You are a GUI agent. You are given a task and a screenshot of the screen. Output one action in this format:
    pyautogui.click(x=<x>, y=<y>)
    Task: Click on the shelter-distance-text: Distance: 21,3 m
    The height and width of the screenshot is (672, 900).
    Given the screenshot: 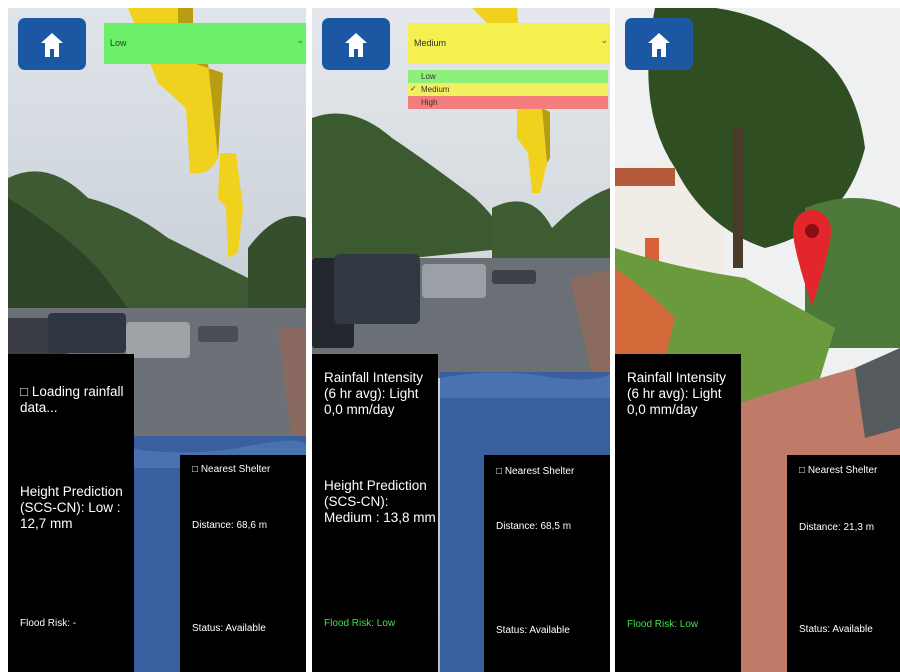 What is the action you would take?
    pyautogui.click(x=837, y=527)
    